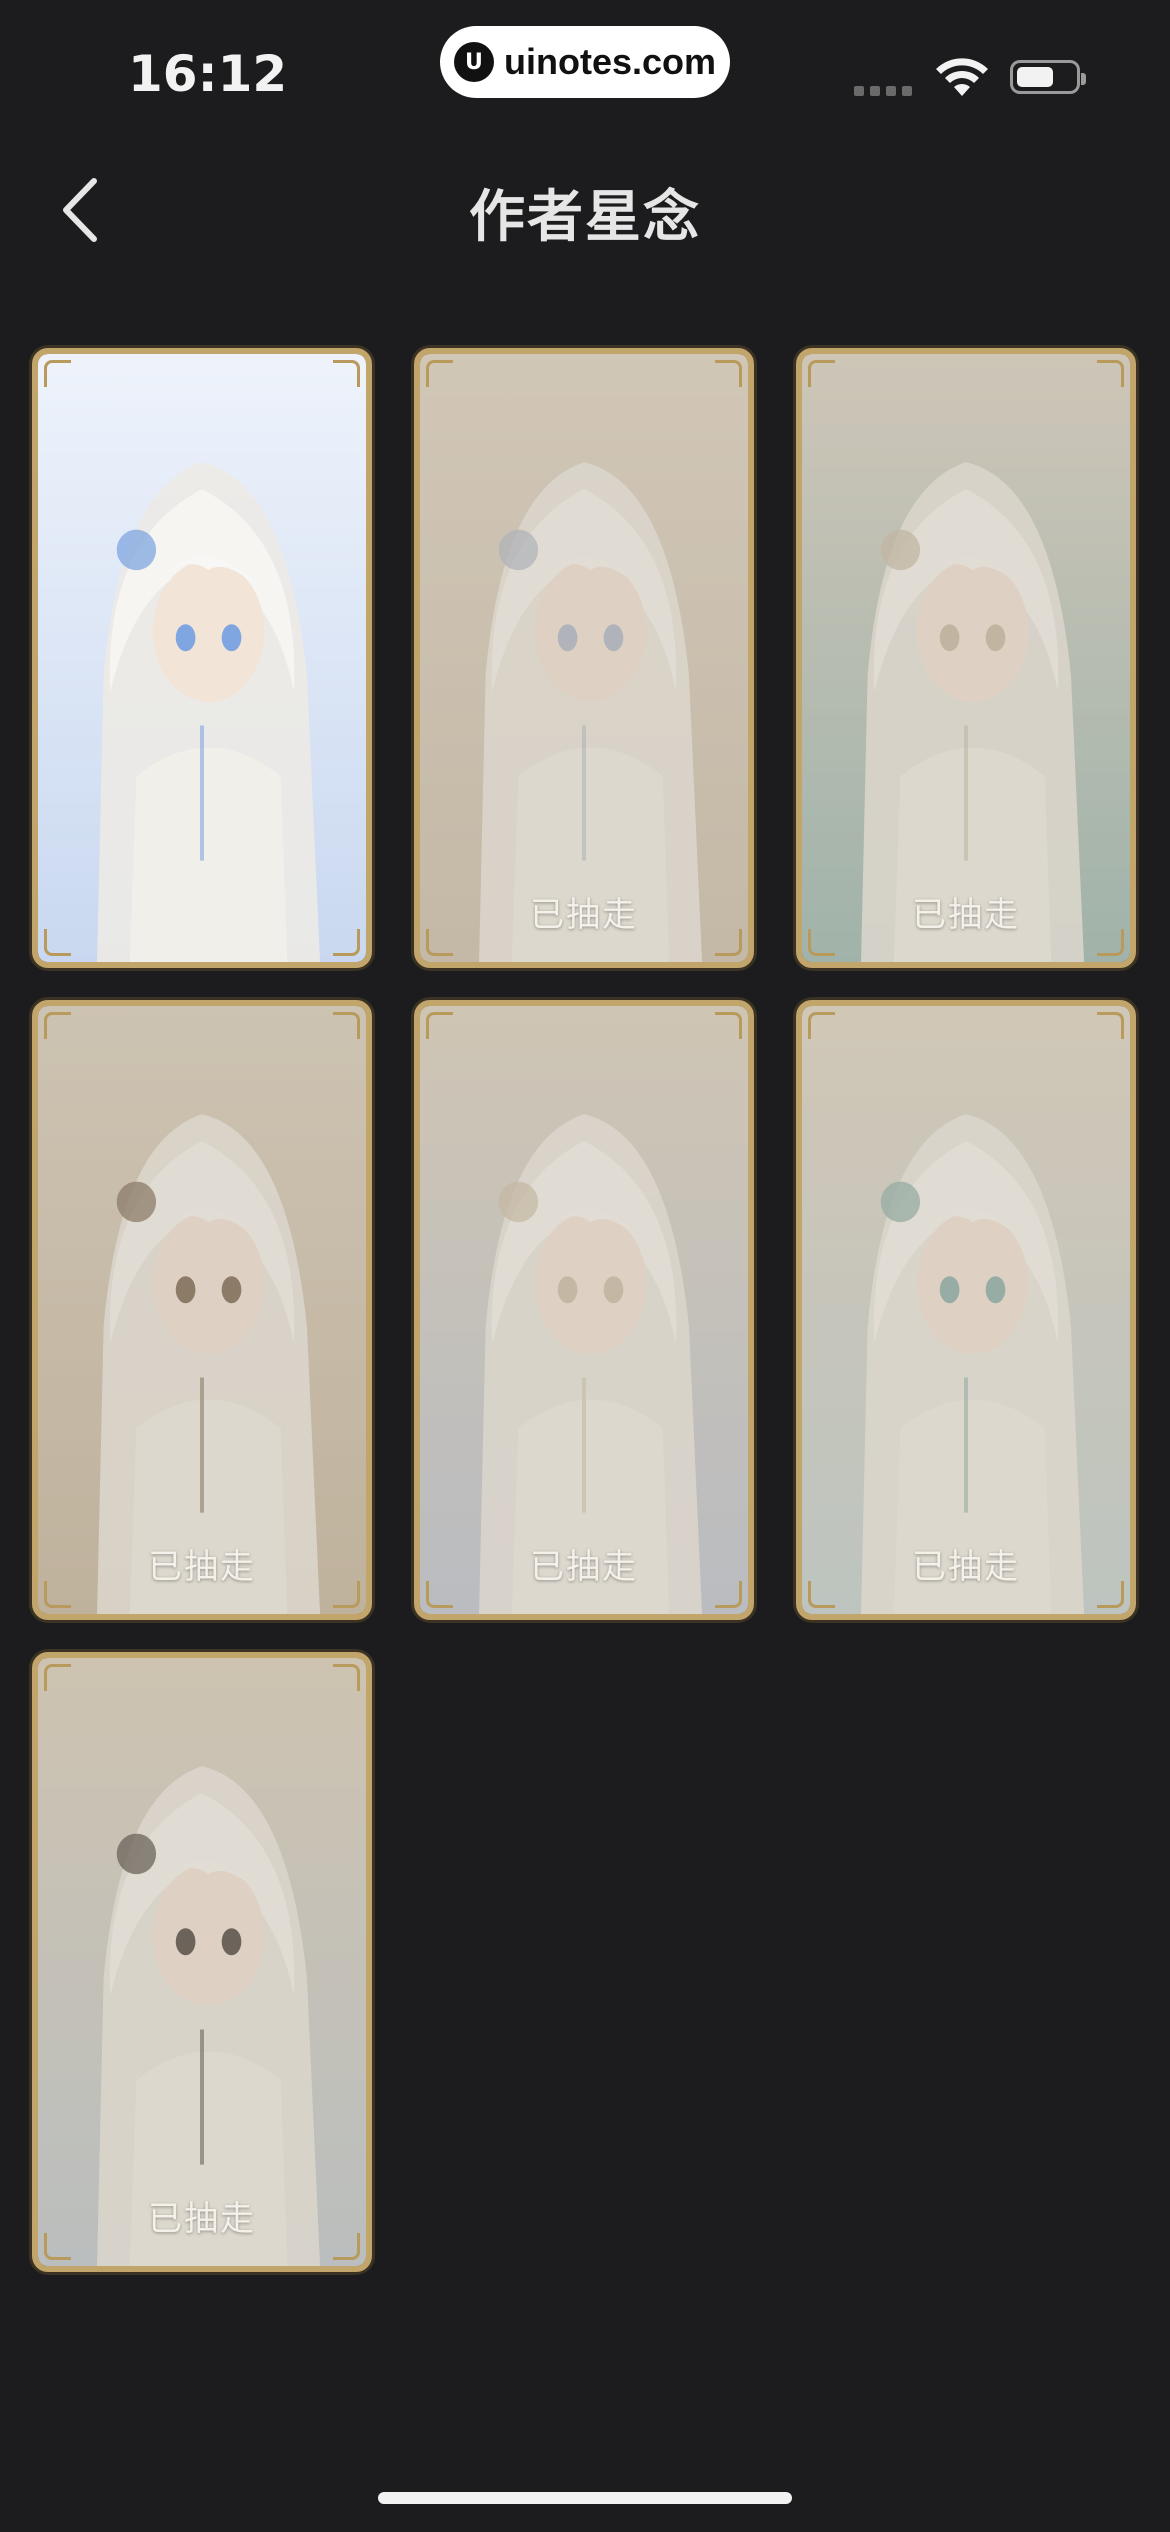  I want to click on home-indicator, so click(585, 2498).